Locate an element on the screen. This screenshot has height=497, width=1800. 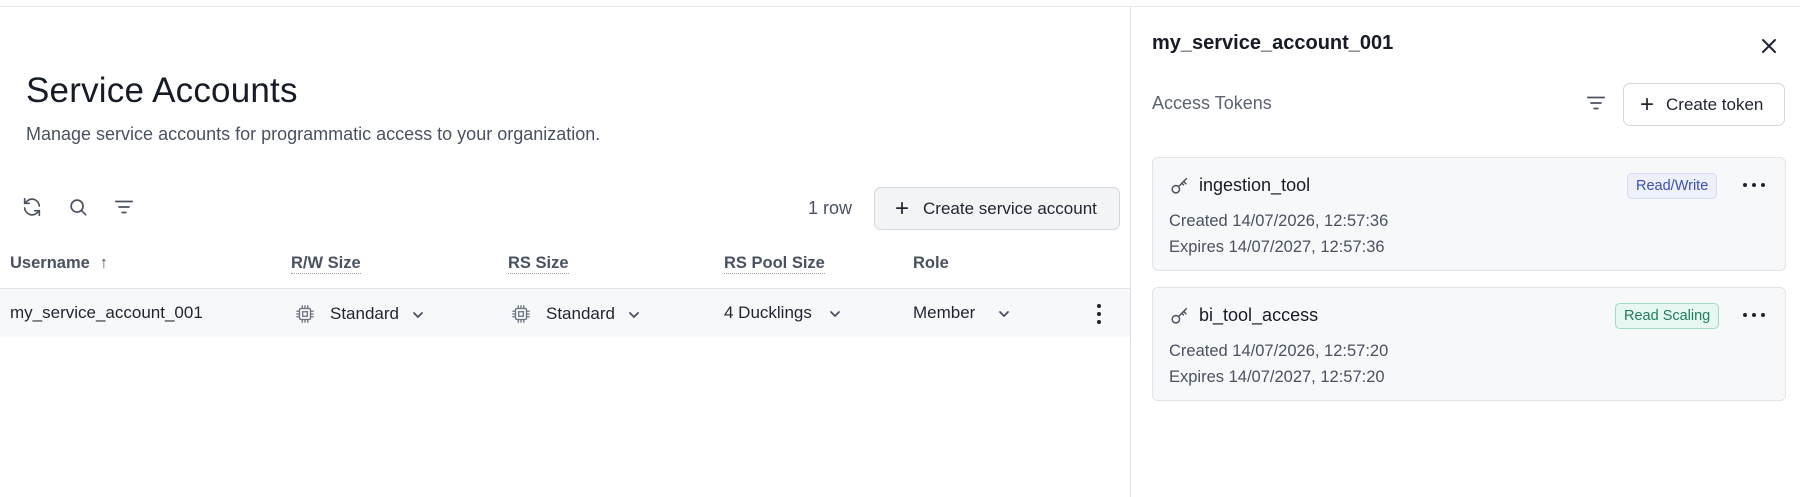
token-created: Created 14/07/2026, 12:57:20 is located at coordinates (1279, 351).